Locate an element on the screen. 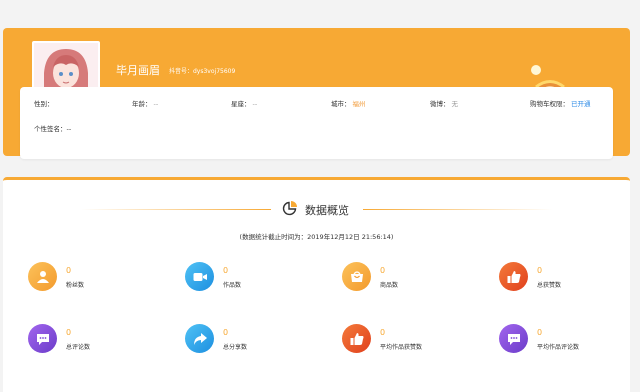  signature: 个性签名：-- is located at coordinates (53, 129).